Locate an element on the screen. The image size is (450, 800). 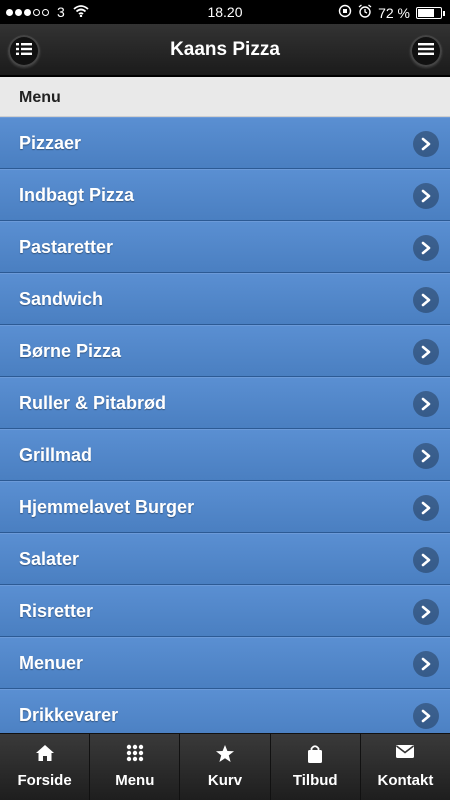
status-bar: 3 18.20 72 % is located at coordinates (225, 12).